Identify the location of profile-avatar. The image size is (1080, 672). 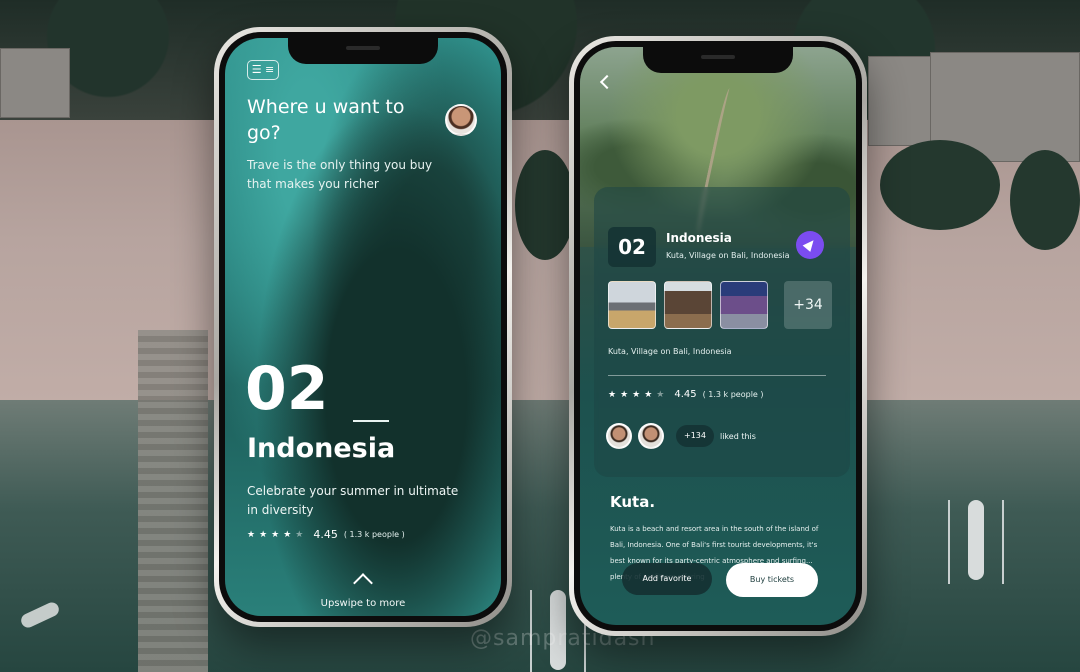
(461, 120).